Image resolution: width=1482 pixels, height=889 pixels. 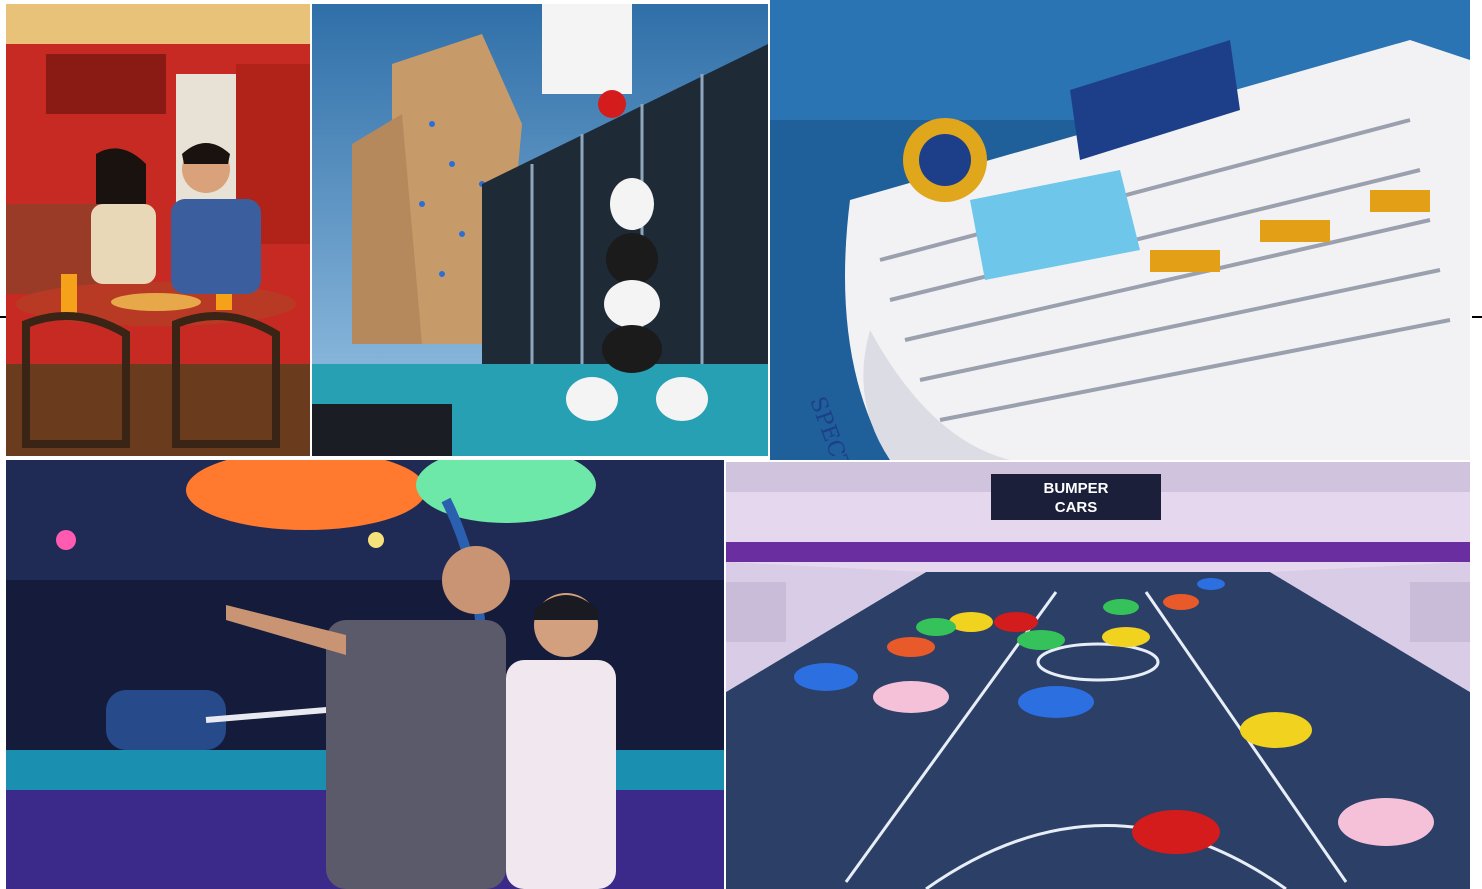 What do you see at coordinates (106, 84) in the screenshot?
I see `restaurant-sign` at bounding box center [106, 84].